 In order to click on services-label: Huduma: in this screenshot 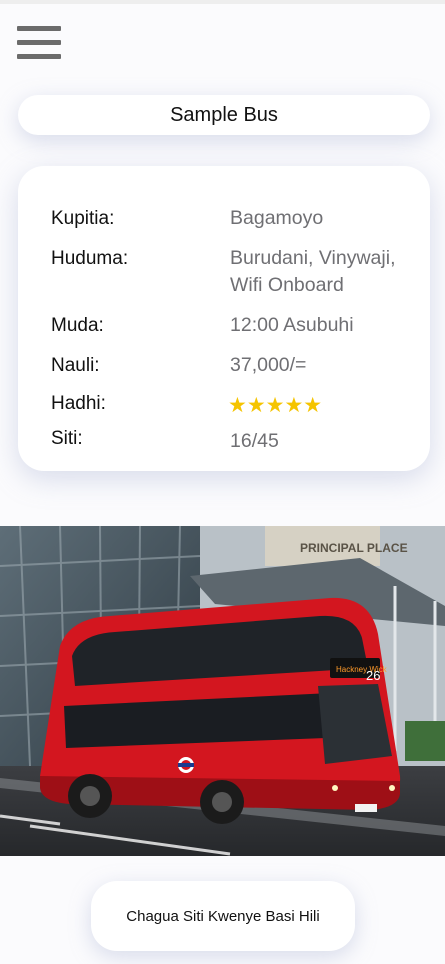, I will do `click(90, 258)`.